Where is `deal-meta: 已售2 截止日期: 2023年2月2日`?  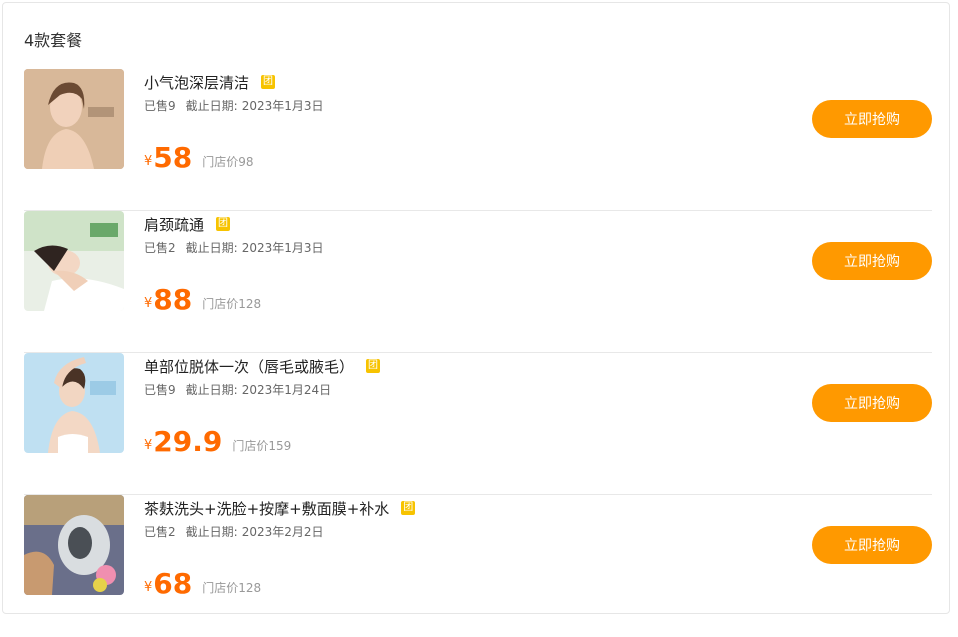
deal-meta: 已售2 截止日期: 2023年2月2日 is located at coordinates (234, 531).